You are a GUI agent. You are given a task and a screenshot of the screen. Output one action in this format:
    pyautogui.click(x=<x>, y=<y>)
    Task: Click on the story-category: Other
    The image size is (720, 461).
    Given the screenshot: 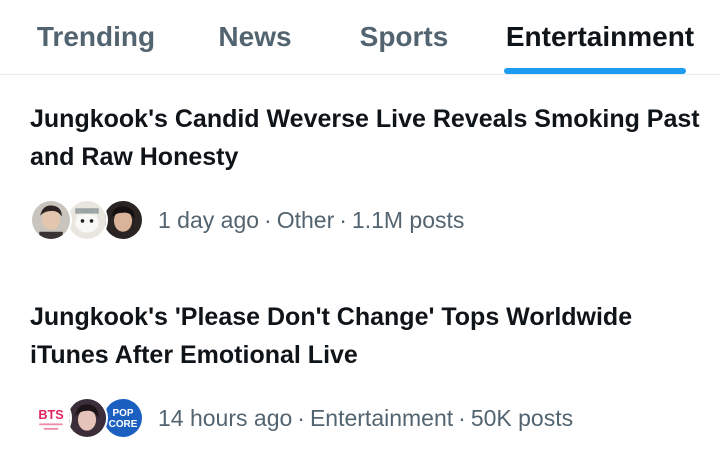 What is the action you would take?
    pyautogui.click(x=305, y=219)
    